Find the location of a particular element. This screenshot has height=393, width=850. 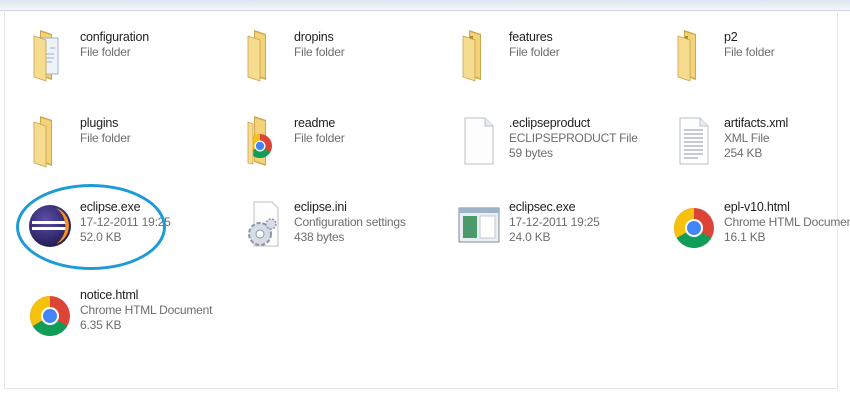

file-item-readme: readme File folder is located at coordinates (342, 143).